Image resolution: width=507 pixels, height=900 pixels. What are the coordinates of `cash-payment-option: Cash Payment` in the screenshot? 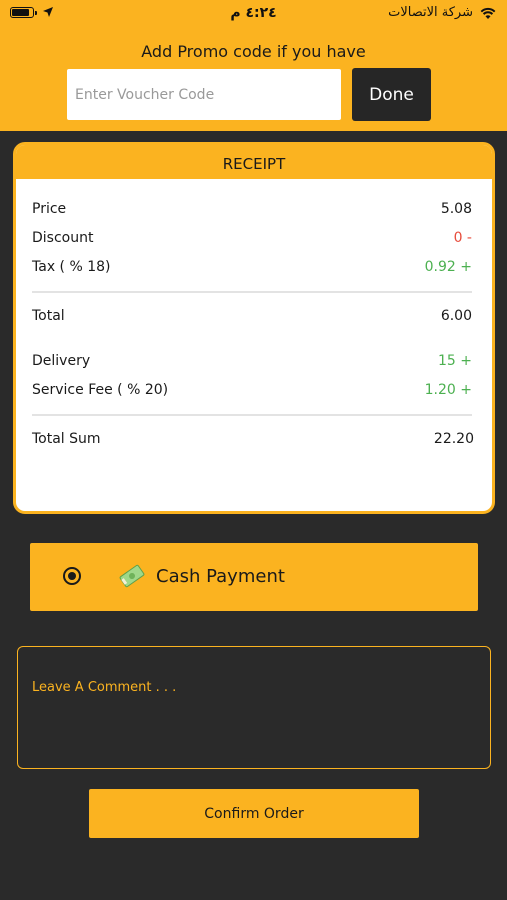 It's located at (254, 577).